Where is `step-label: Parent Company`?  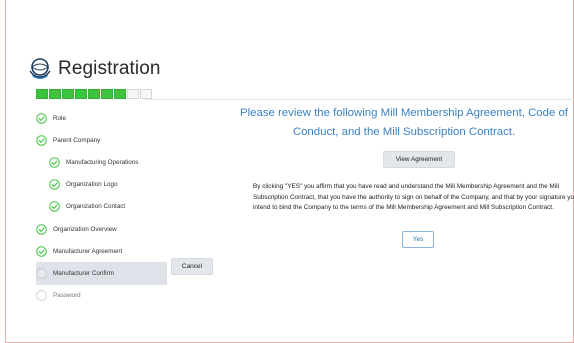 step-label: Parent Company is located at coordinates (77, 140).